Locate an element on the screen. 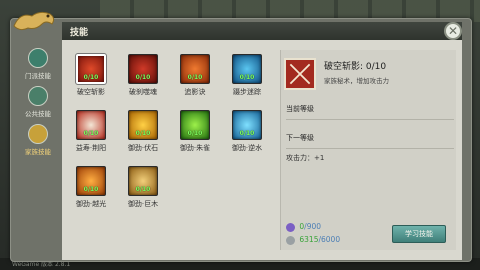 The height and width of the screenshot is (270, 480). skill-slot: 0/10 御劲·越光 is located at coordinates (91, 190).